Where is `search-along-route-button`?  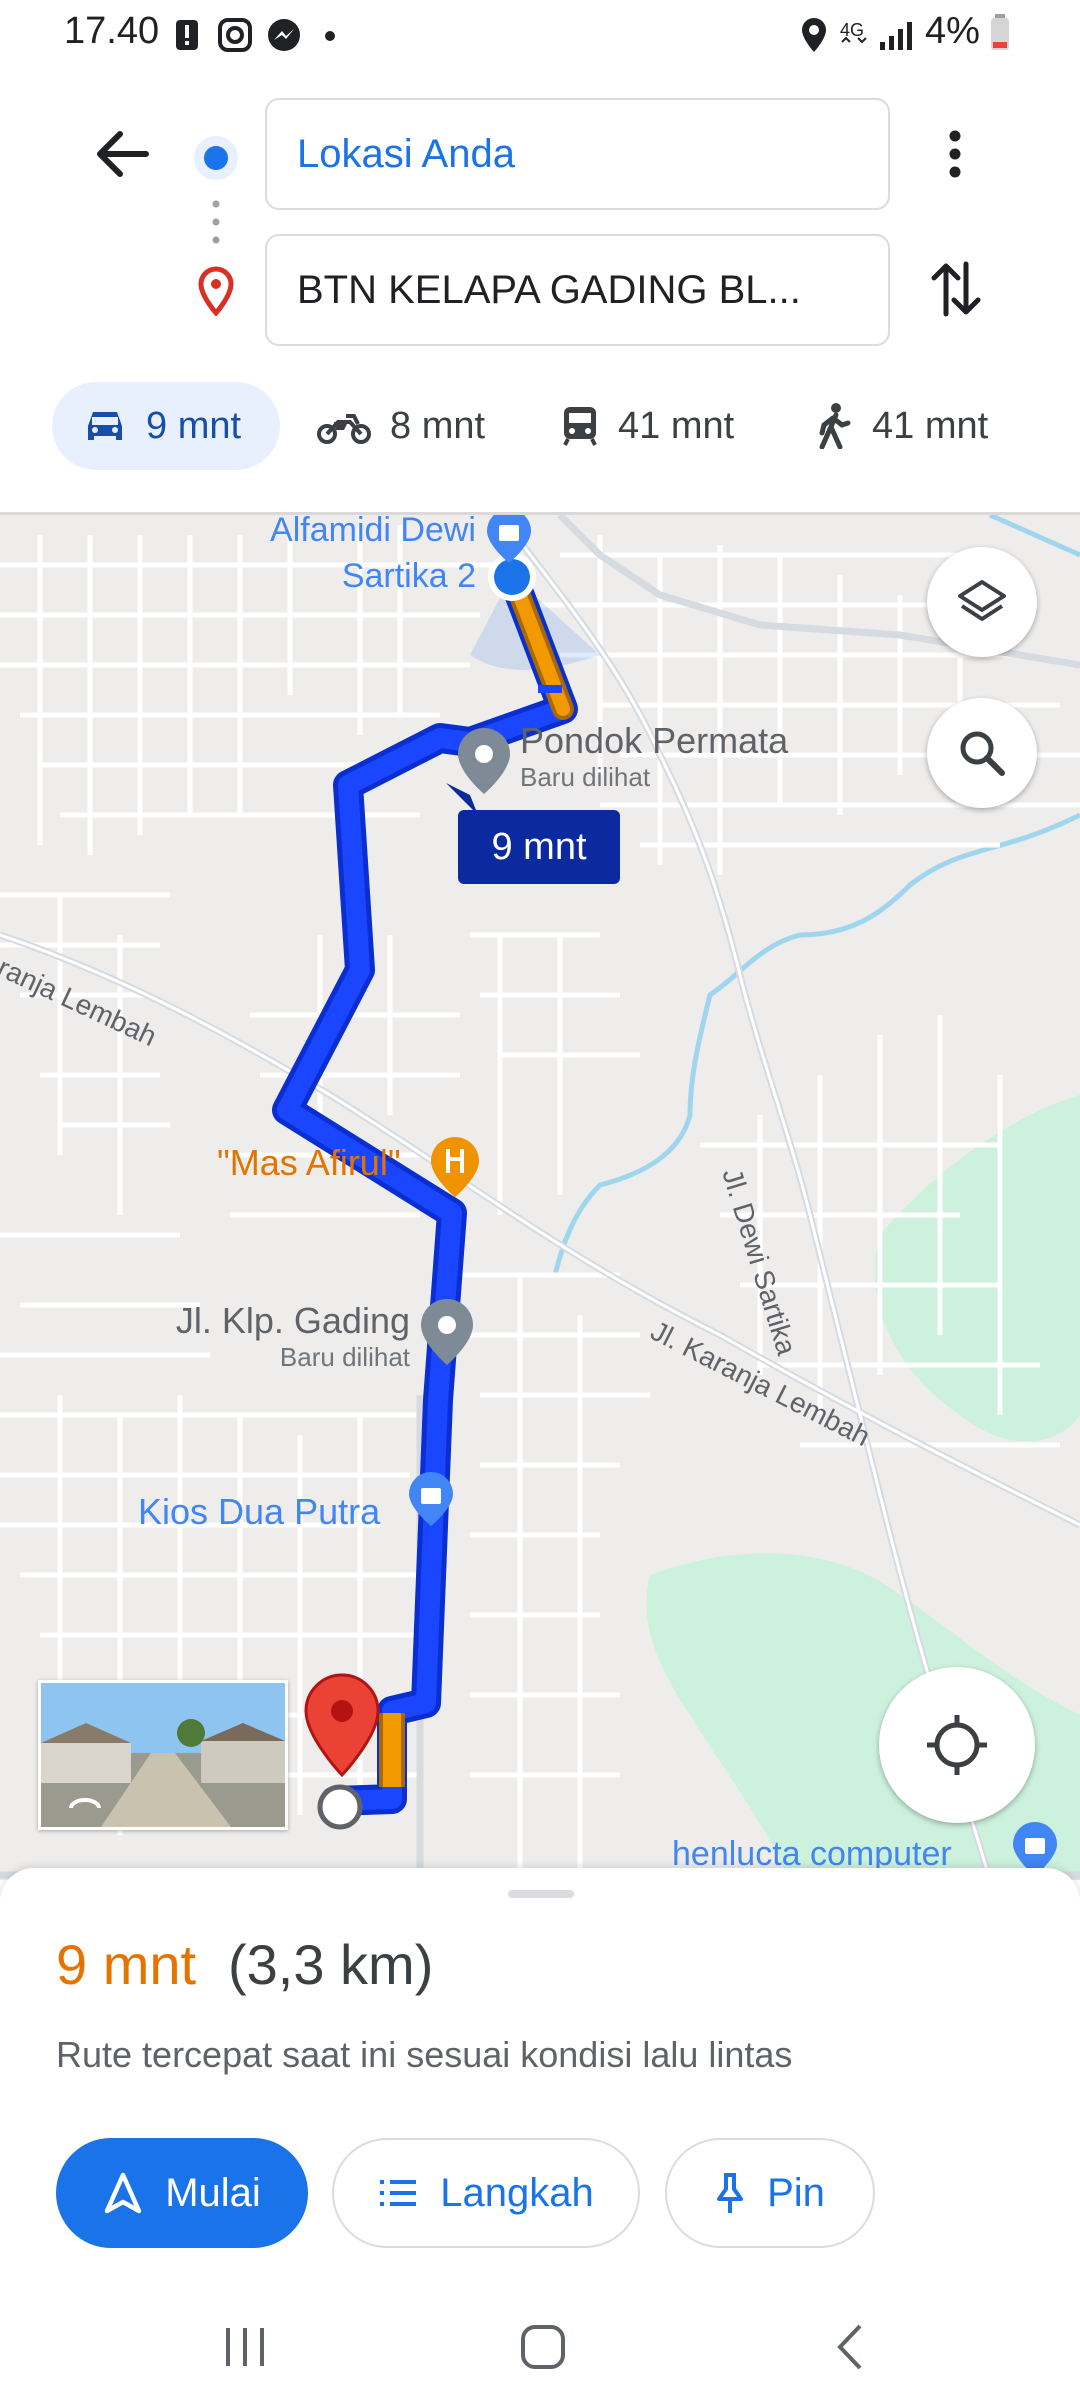
search-along-route-button is located at coordinates (982, 753).